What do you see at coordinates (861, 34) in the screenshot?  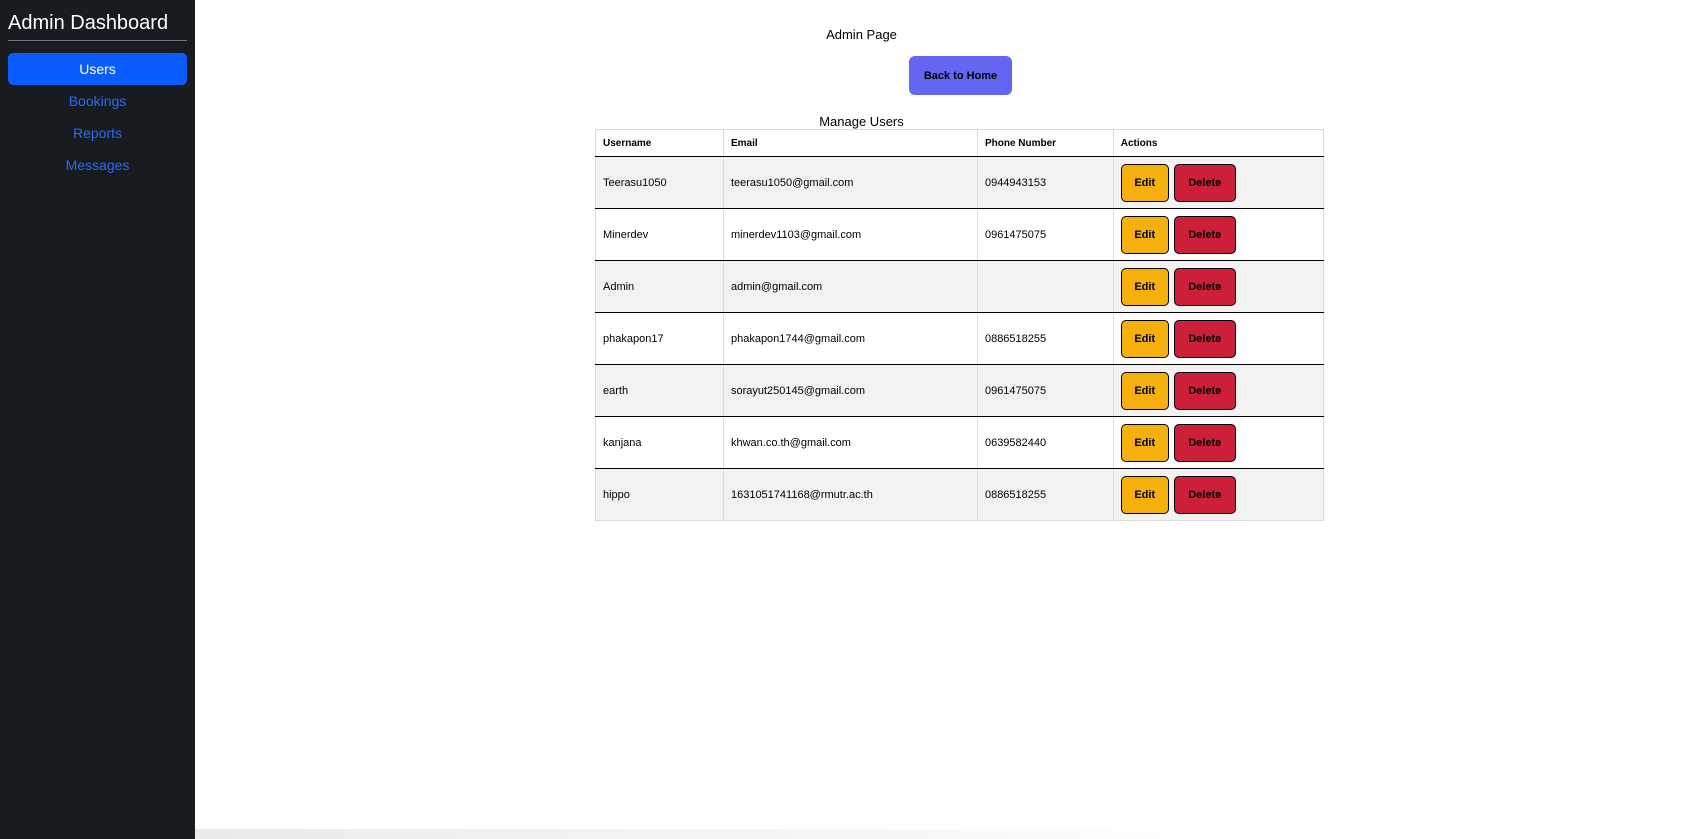 I see `page-title: Admin Page` at bounding box center [861, 34].